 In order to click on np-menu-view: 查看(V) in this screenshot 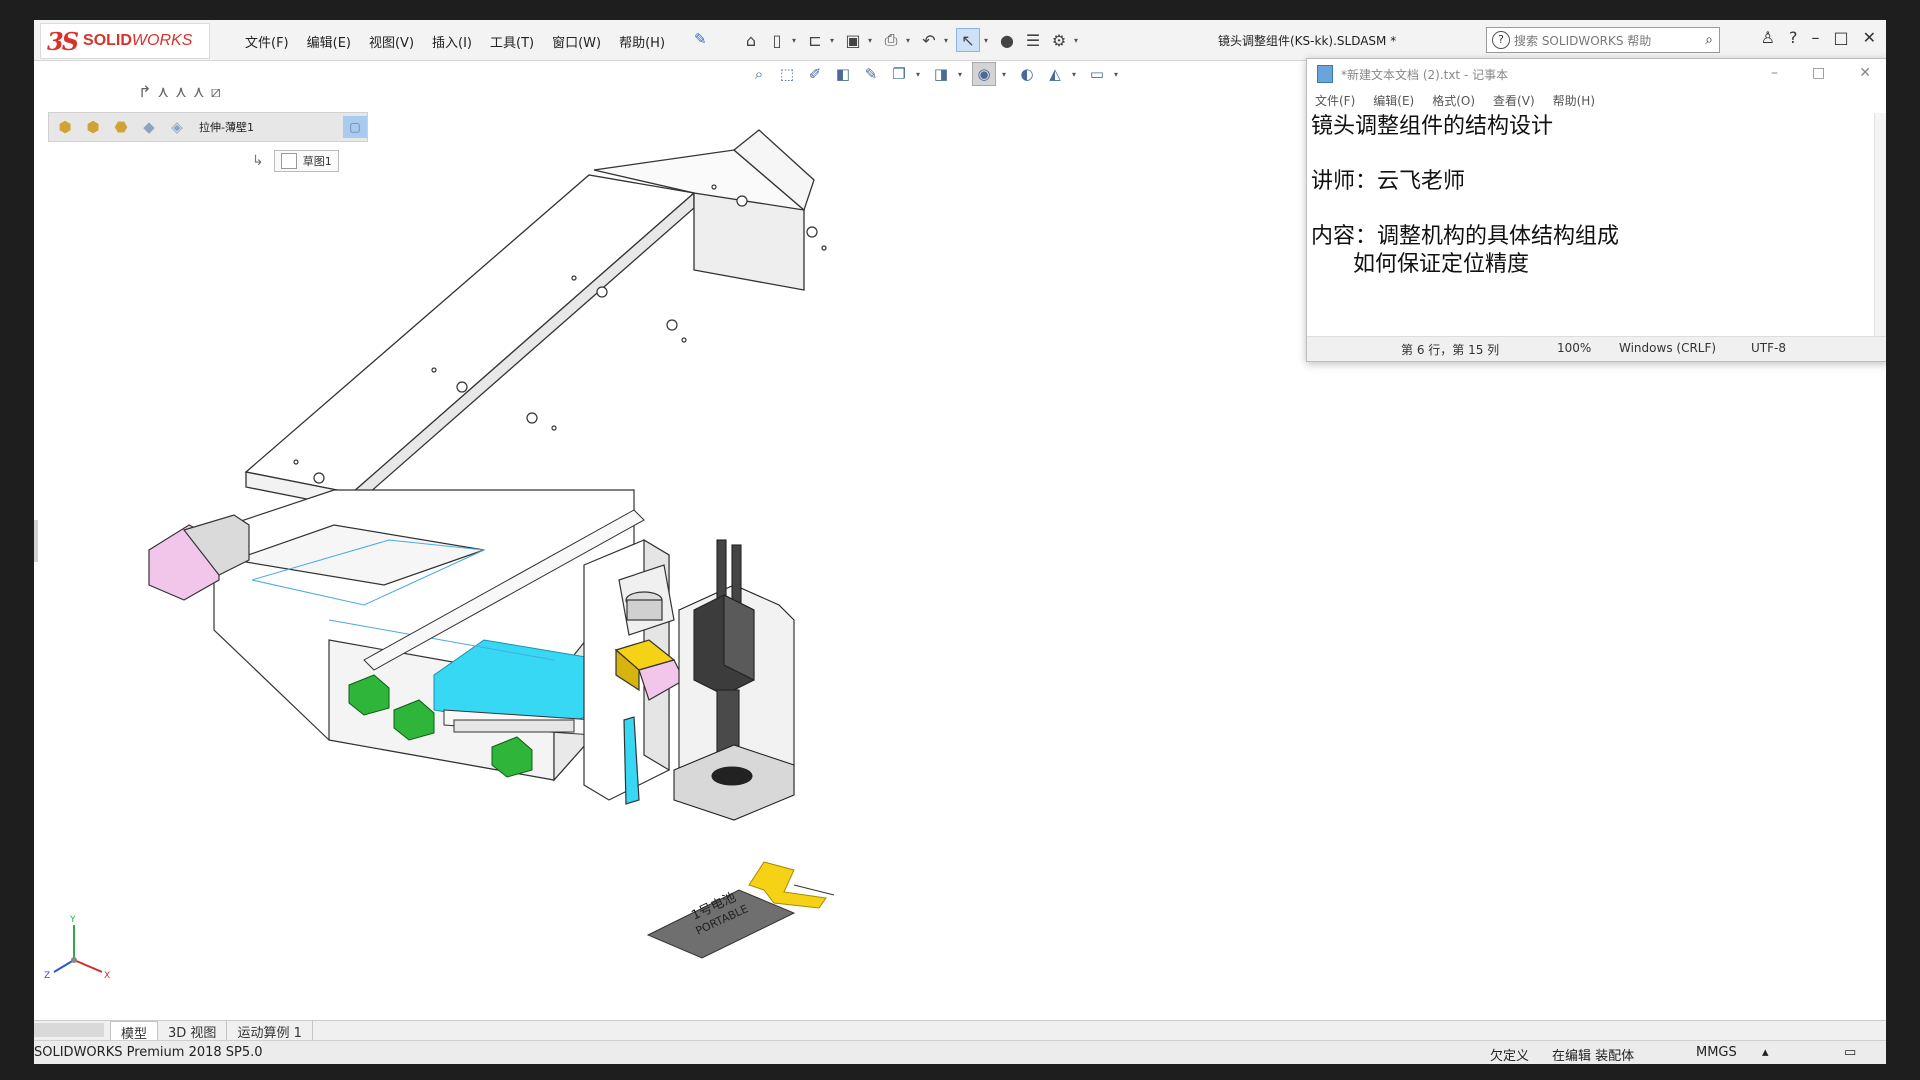, I will do `click(1514, 100)`.